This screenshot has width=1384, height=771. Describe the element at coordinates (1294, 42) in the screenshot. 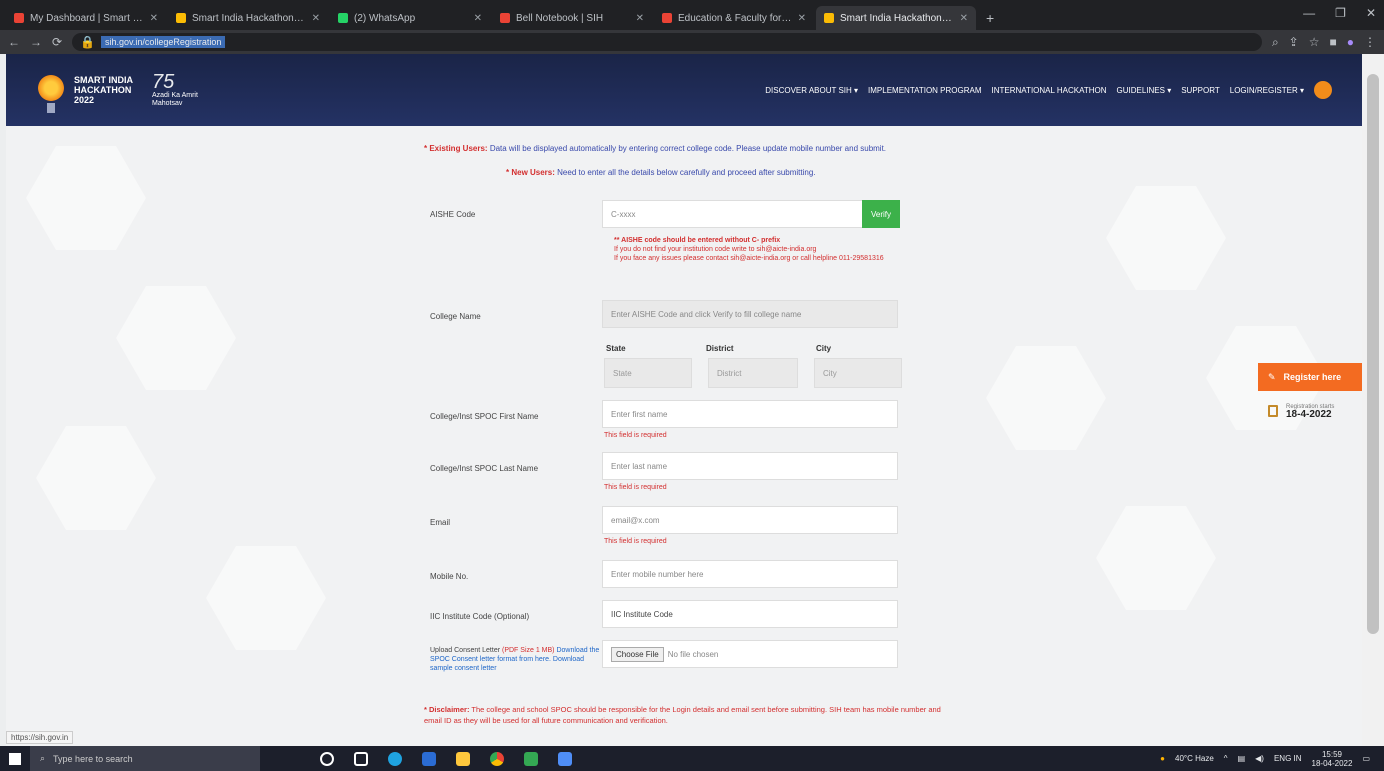

I see `share-icon: ⇪` at that location.